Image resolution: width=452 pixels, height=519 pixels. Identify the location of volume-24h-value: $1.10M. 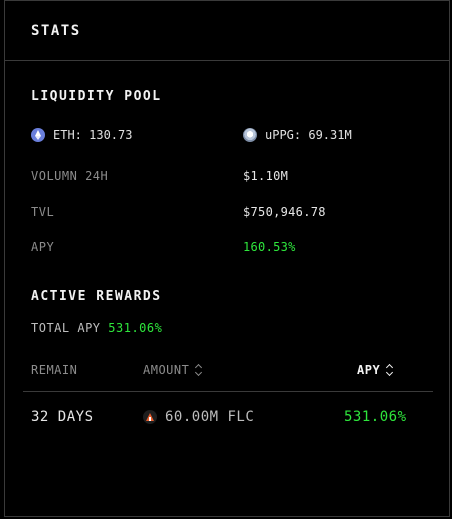
(266, 176).